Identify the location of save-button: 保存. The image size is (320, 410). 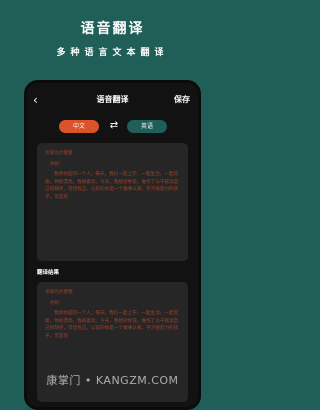
(182, 99).